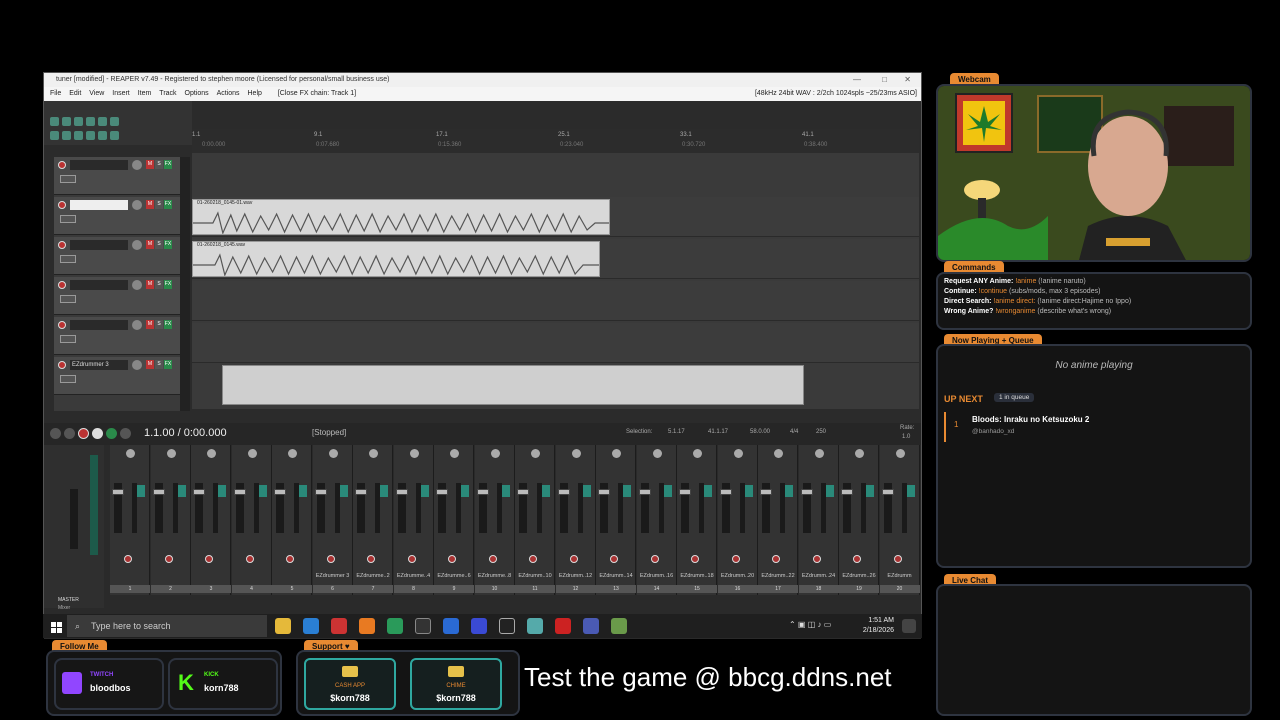 The width and height of the screenshot is (1280, 720). Describe the element at coordinates (99, 205) in the screenshot. I see `track-name` at that location.